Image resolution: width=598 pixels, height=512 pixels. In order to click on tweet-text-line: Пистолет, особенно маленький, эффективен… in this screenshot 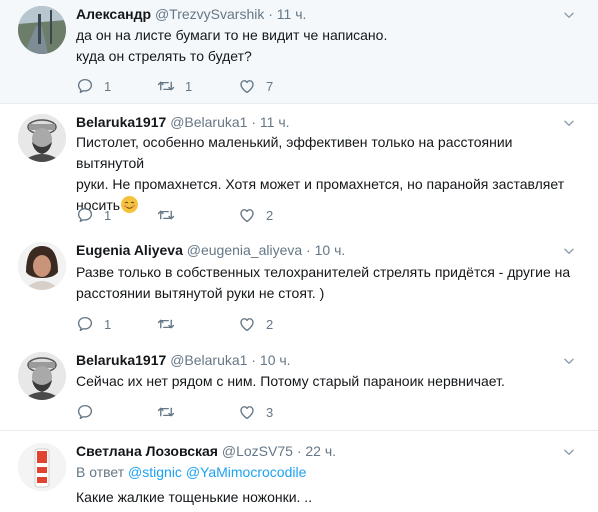, I will do `click(294, 152)`.